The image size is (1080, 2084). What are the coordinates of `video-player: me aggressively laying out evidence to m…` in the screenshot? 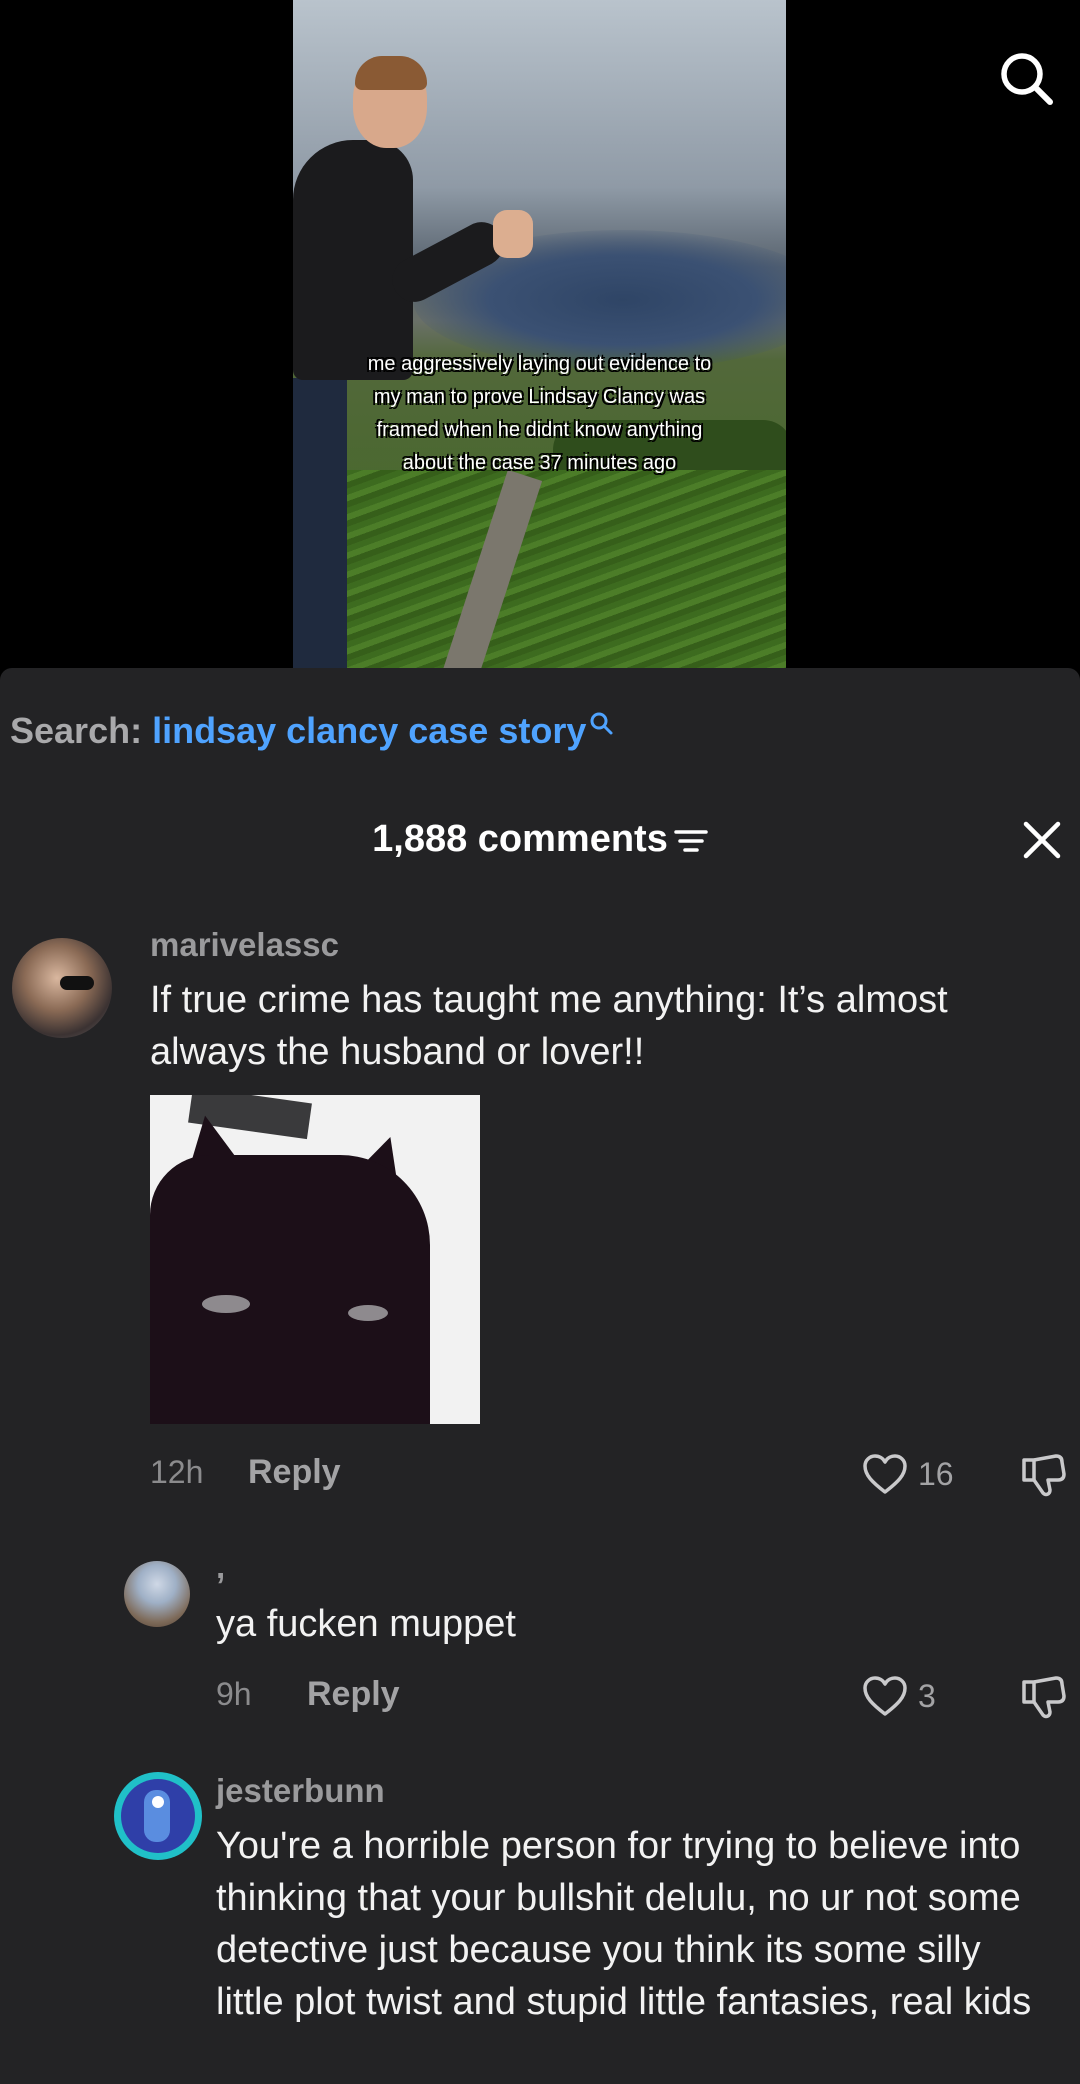 It's located at (539, 334).